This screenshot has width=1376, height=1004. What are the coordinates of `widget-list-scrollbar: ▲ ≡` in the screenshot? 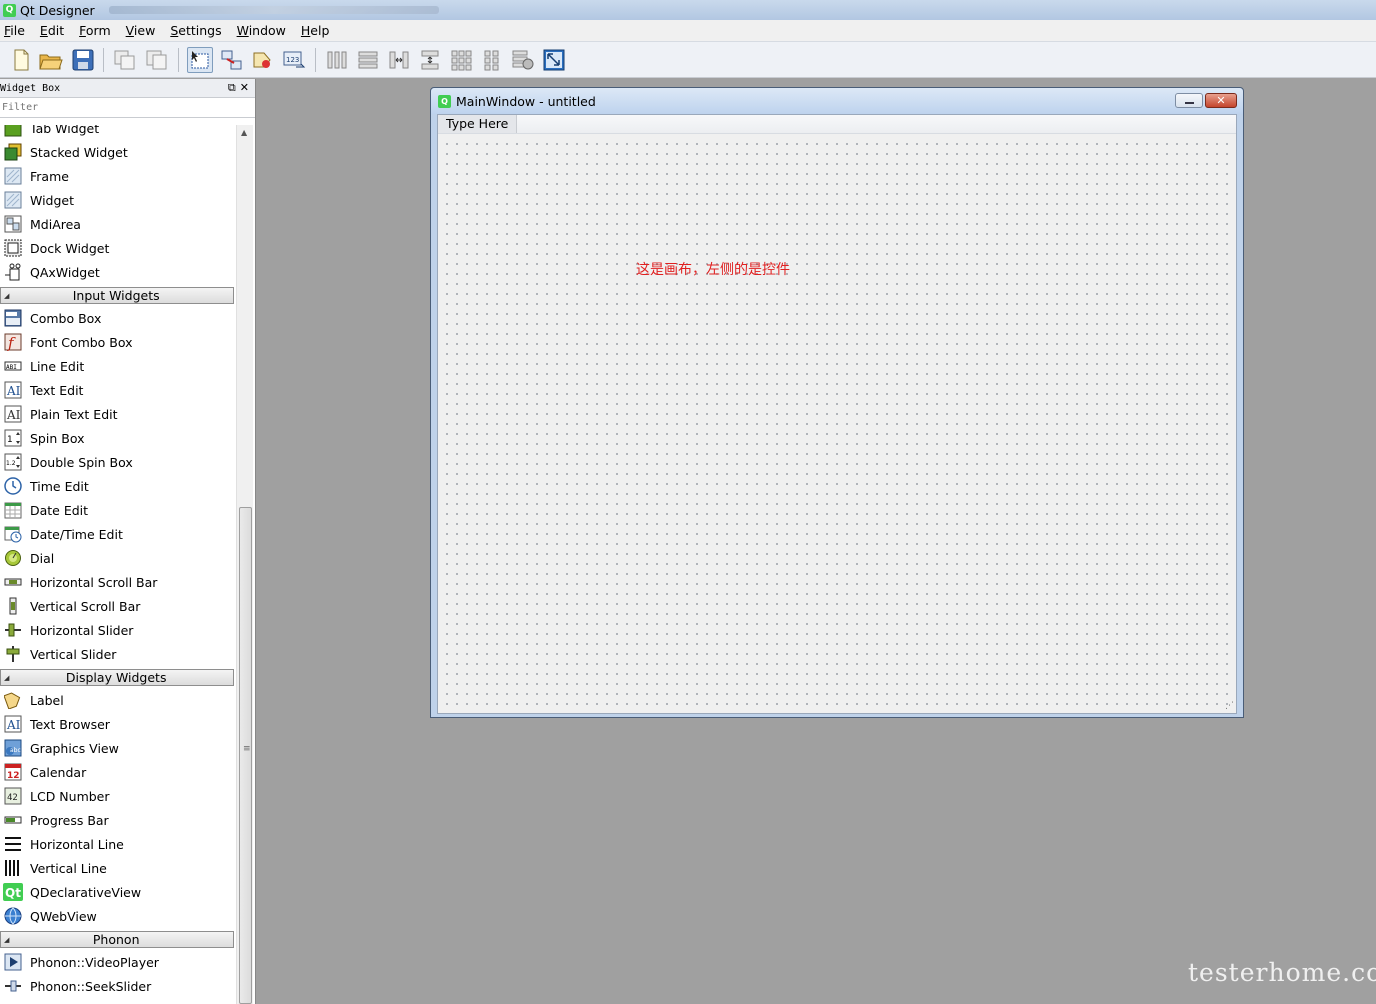 It's located at (244, 564).